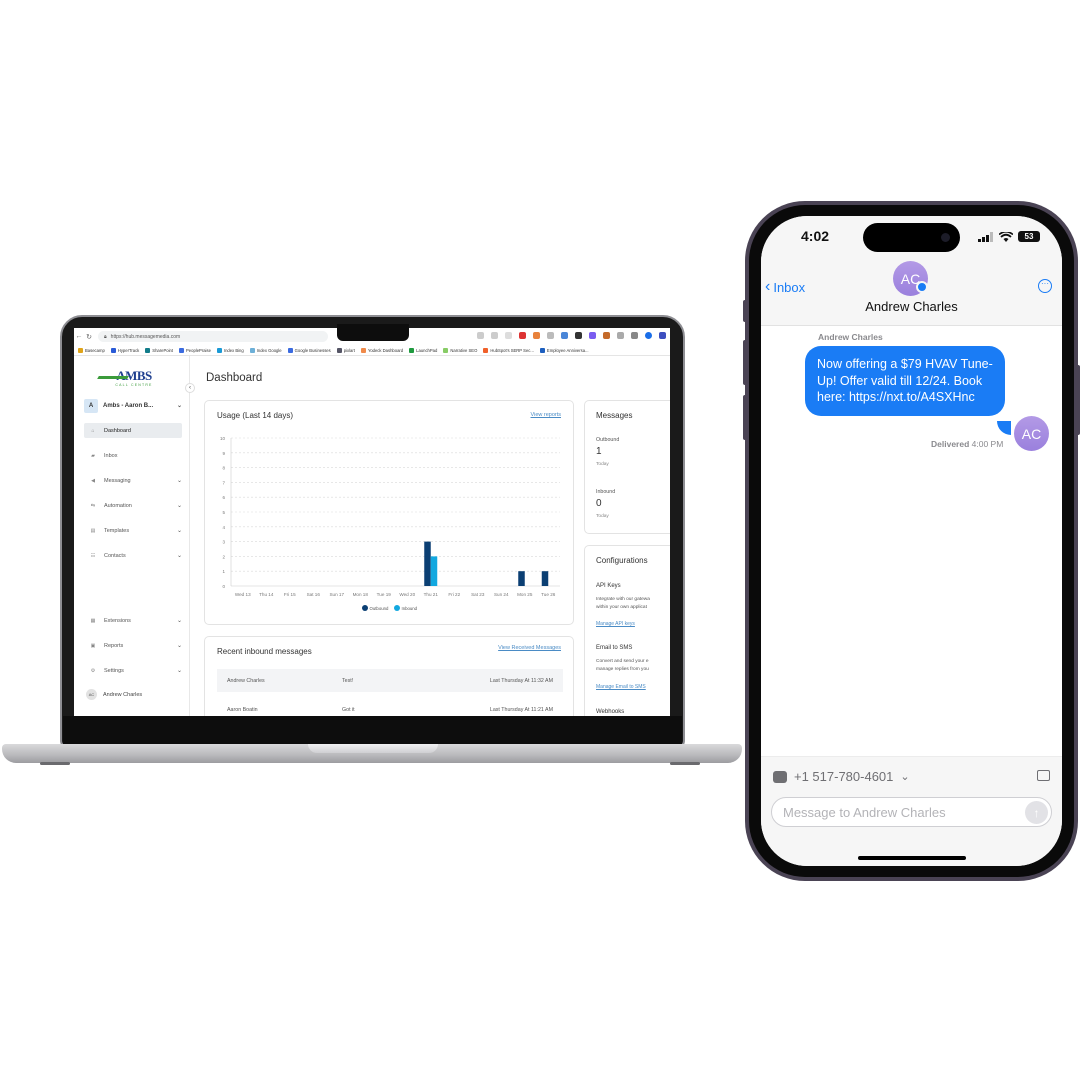  What do you see at coordinates (548, 594) in the screenshot?
I see `x-tick-label: Tue 26` at bounding box center [548, 594].